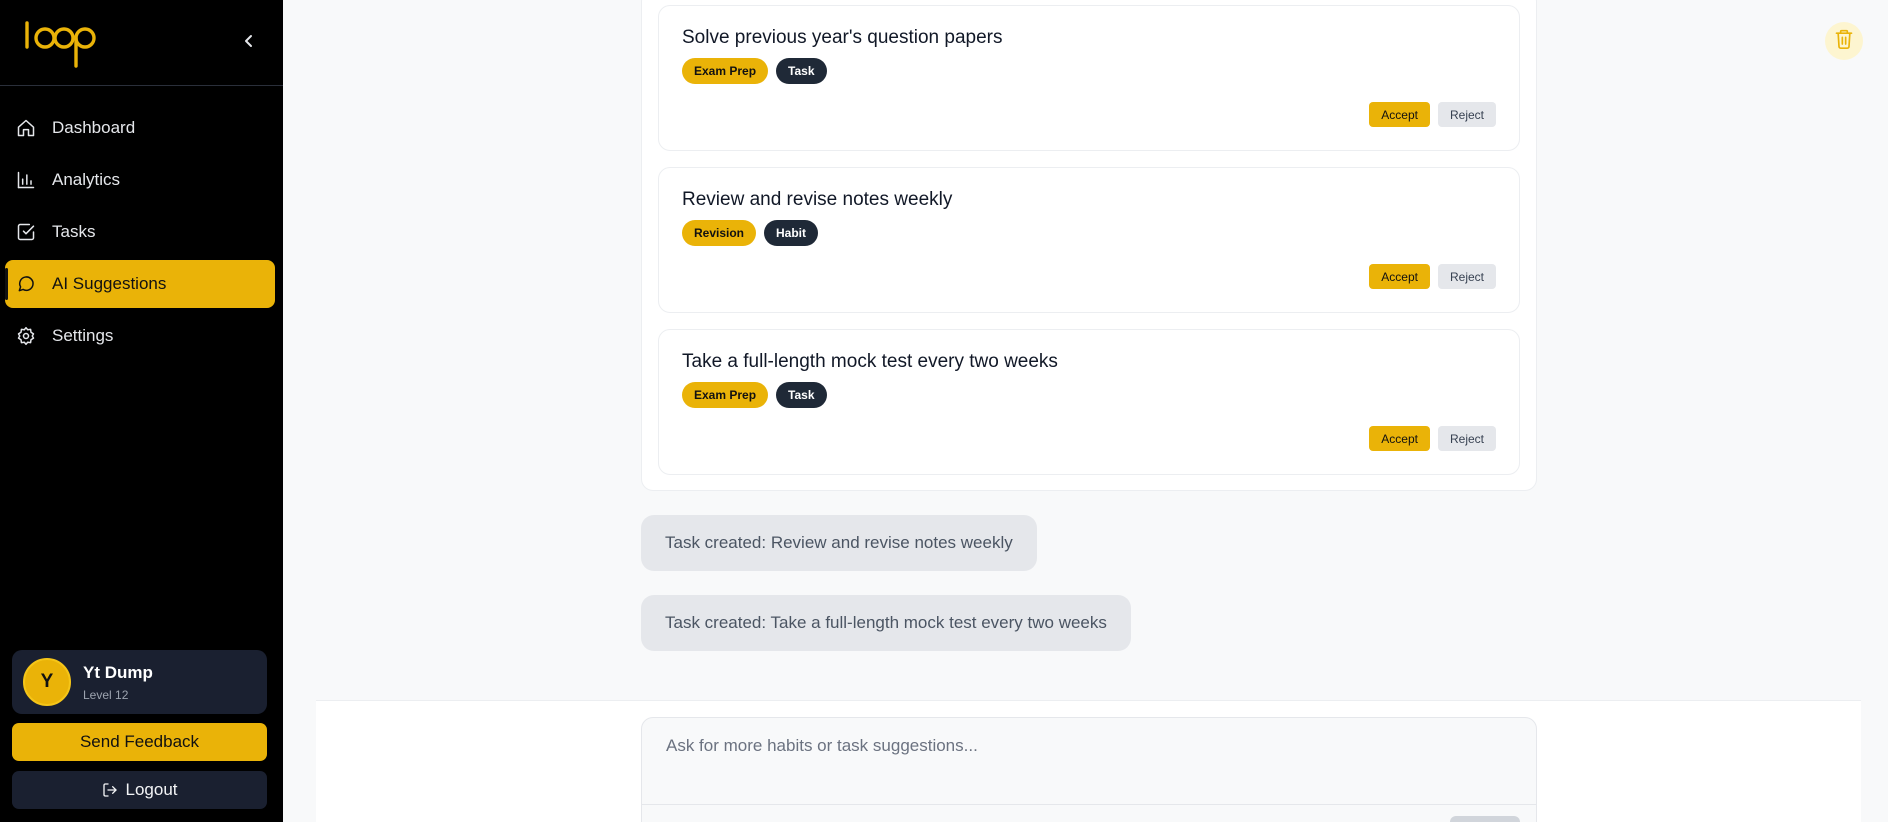  I want to click on clear-chat-button, so click(1844, 41).